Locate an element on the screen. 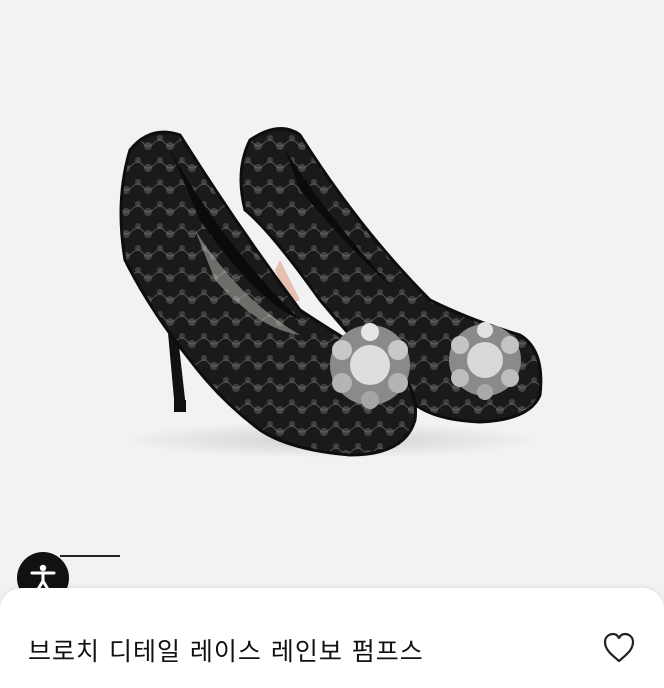 This screenshot has height=688, width=664. product-title: 브로치 디테일 레이스 레인보 펌프스 is located at coordinates (226, 651).